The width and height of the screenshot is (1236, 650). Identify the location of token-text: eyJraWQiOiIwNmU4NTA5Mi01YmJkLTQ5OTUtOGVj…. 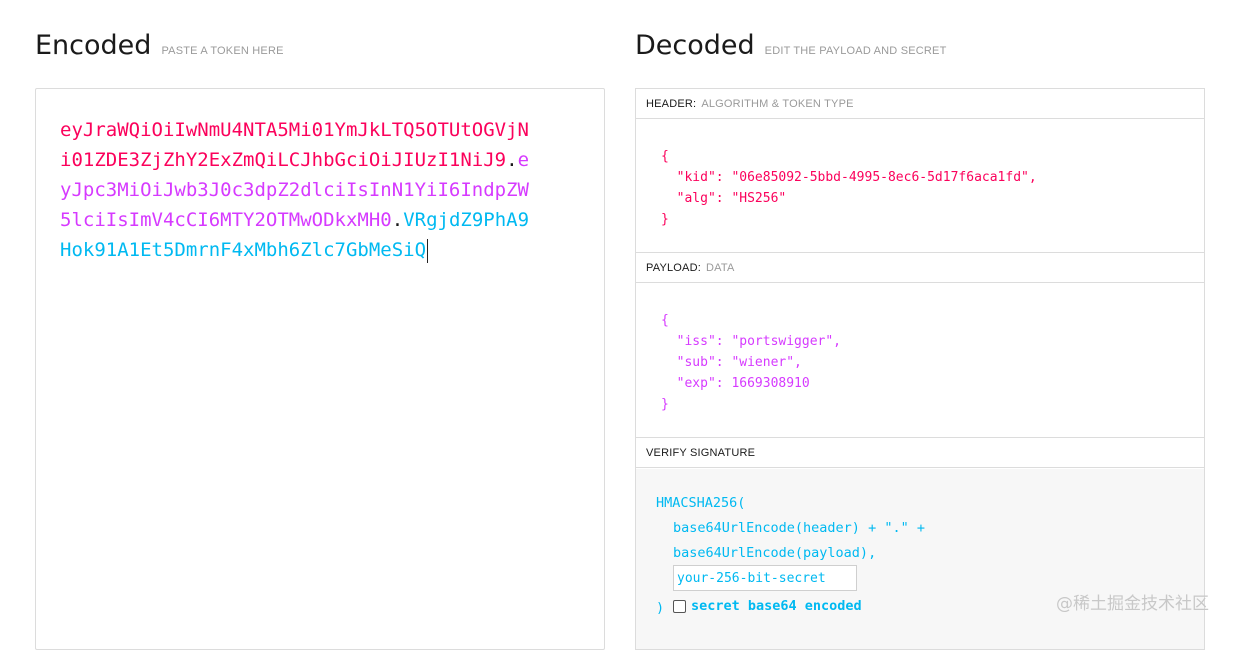
(300, 190).